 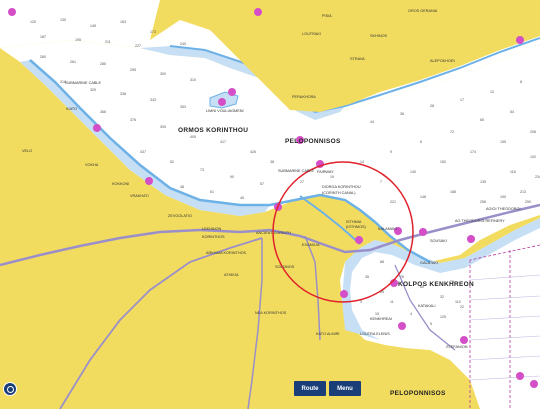 I want to click on label-ancient-korinthos: ARKHAIA KORINTHOS, so click(x=226, y=253).